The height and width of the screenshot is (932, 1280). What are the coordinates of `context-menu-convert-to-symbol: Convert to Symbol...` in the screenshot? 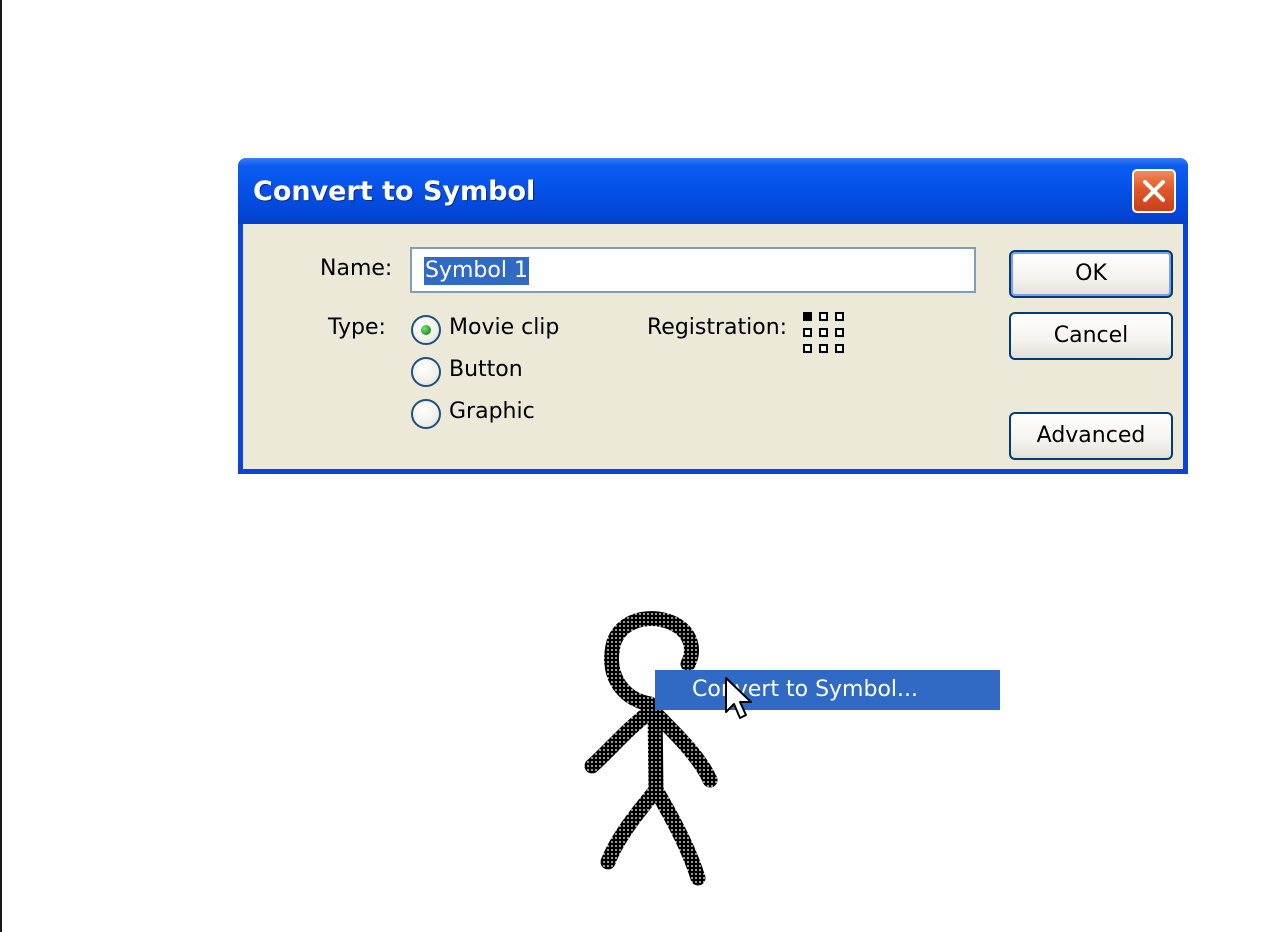 It's located at (827, 690).